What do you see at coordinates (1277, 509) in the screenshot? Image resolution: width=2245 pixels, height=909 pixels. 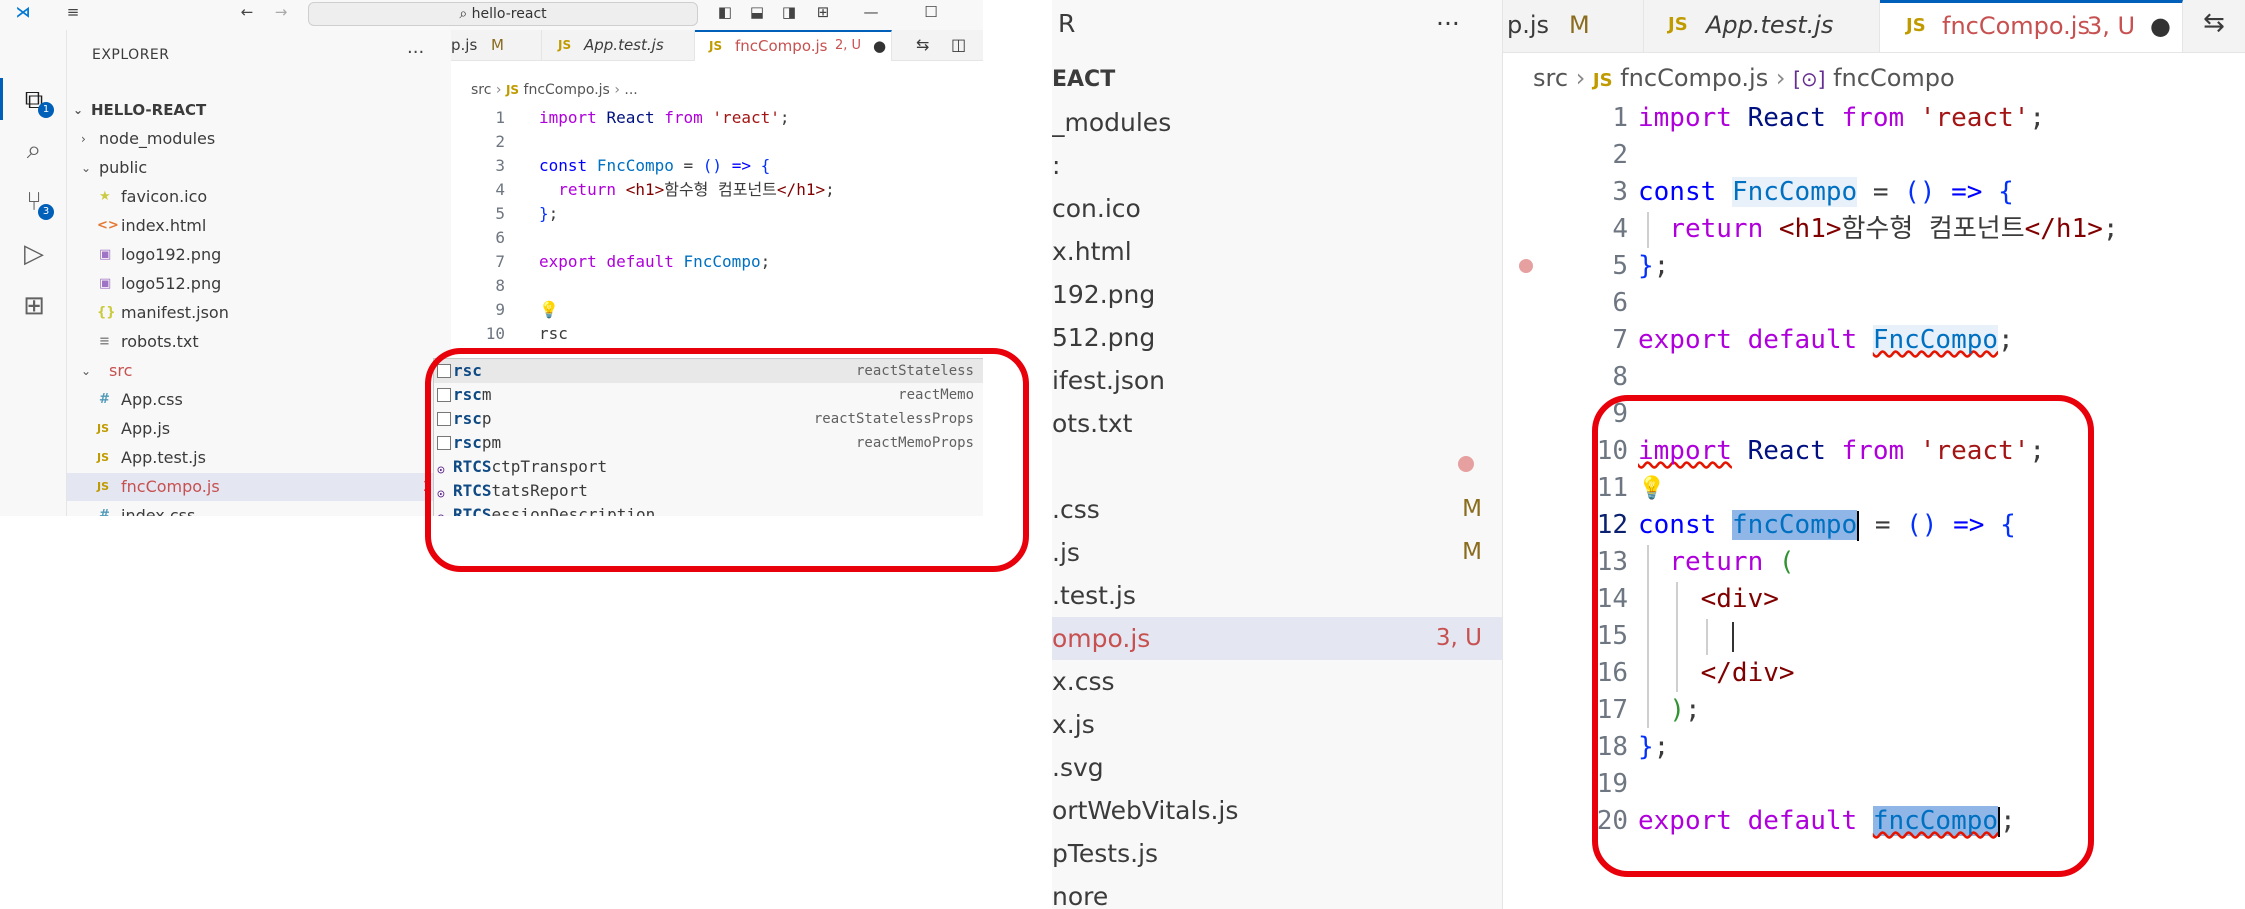 I see `tree-row: .css M` at bounding box center [1277, 509].